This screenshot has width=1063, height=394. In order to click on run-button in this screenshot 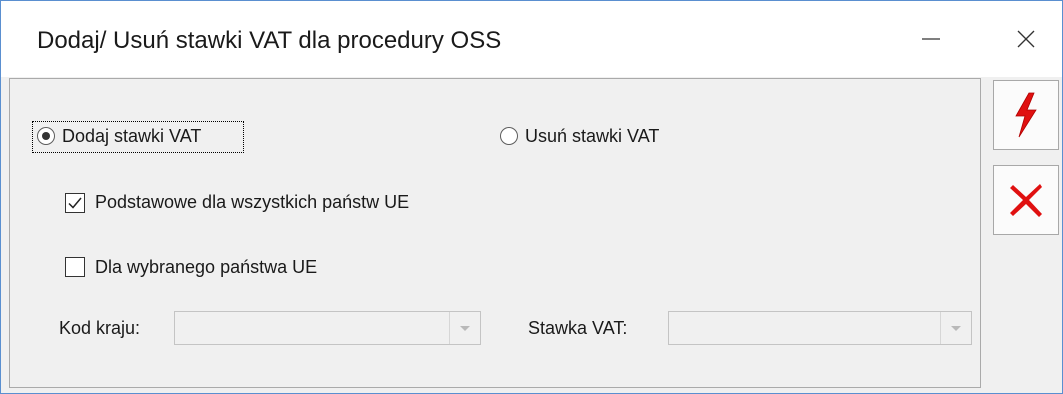, I will do `click(1026, 115)`.